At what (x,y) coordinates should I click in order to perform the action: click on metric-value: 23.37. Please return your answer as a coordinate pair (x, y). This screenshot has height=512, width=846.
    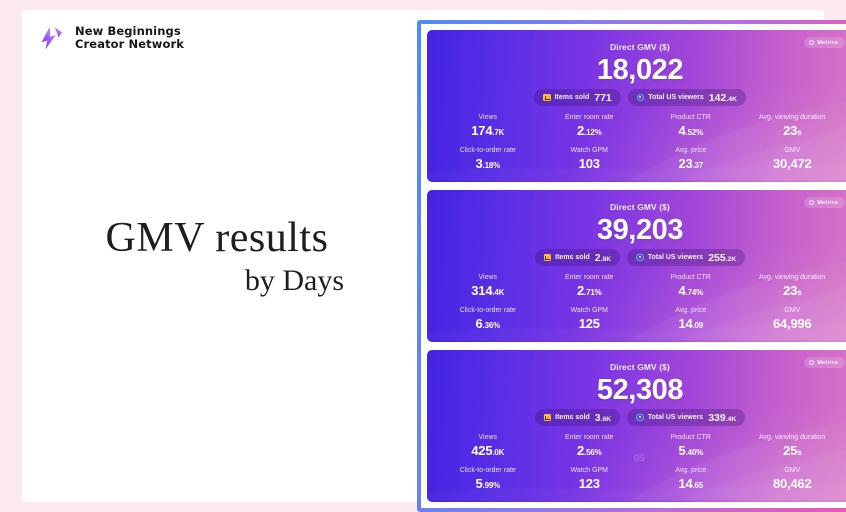
    Looking at the image, I should click on (691, 163).